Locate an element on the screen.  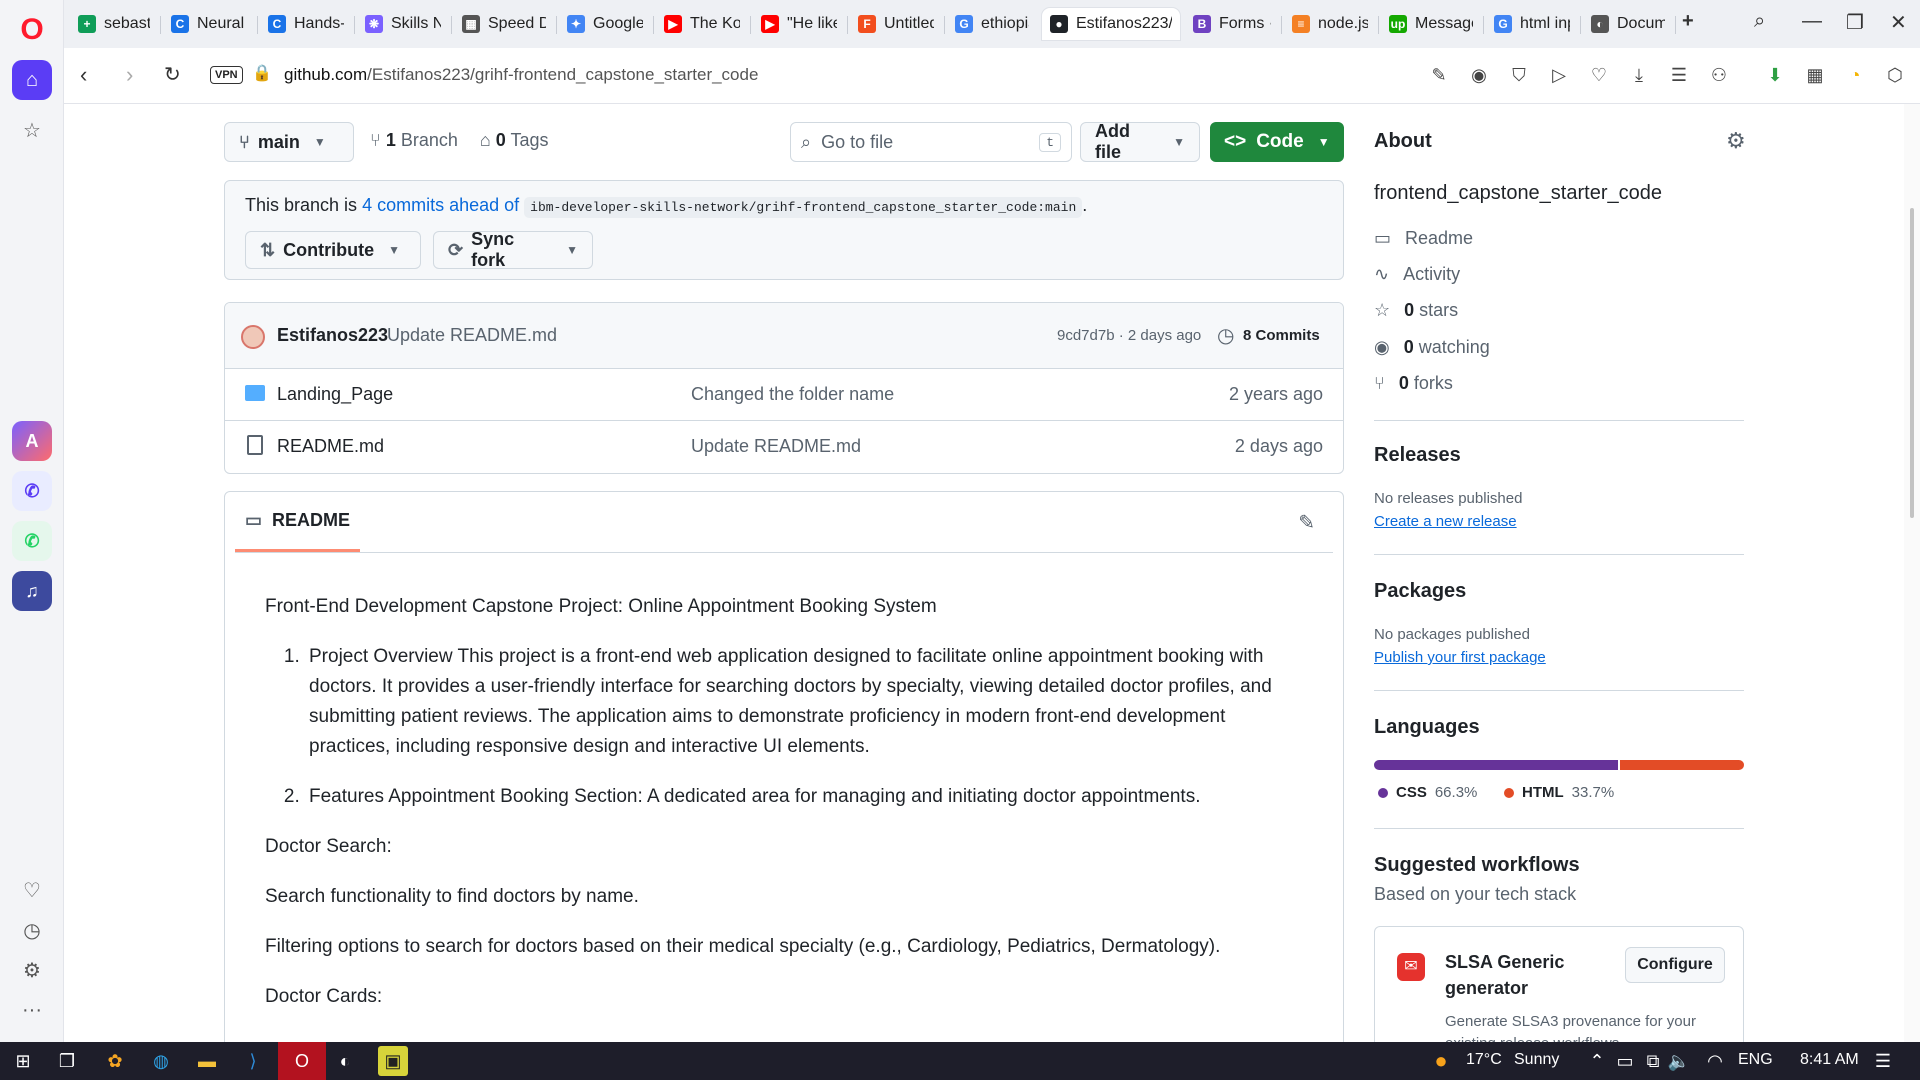
star-icon: ☆ is located at coordinates (32, 130).